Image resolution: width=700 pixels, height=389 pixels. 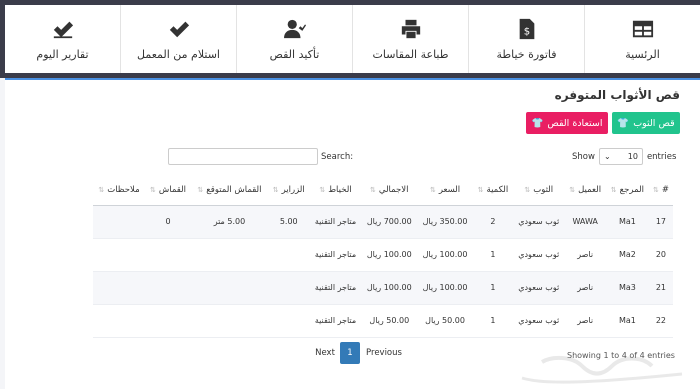 What do you see at coordinates (642, 54) in the screenshot?
I see `nav-label: الرئسية` at bounding box center [642, 54].